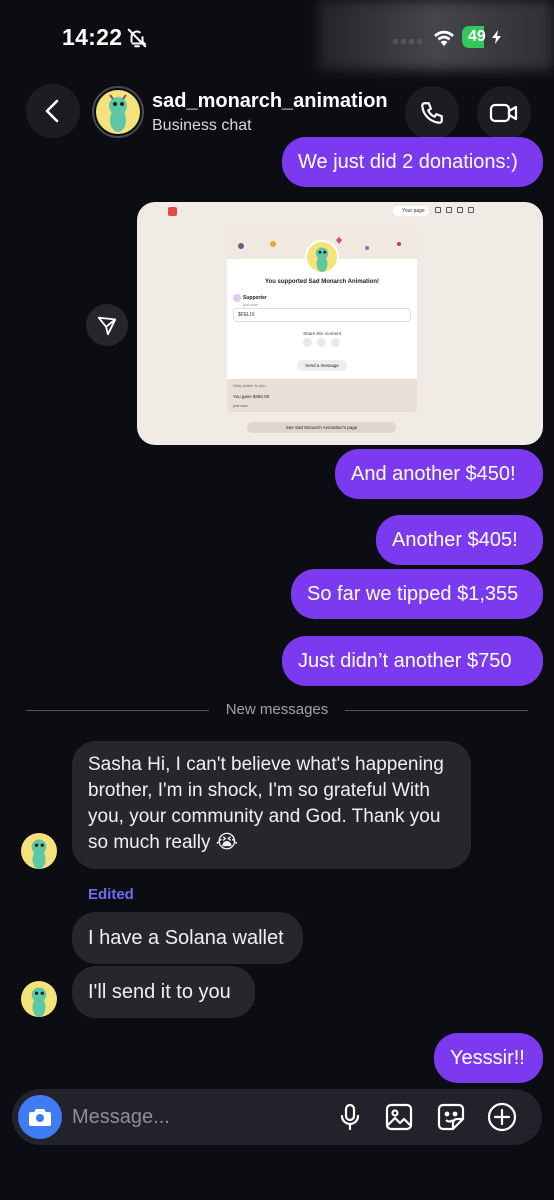 This screenshot has width=554, height=1200. What do you see at coordinates (111, 894) in the screenshot?
I see `edited-label: Edited` at bounding box center [111, 894].